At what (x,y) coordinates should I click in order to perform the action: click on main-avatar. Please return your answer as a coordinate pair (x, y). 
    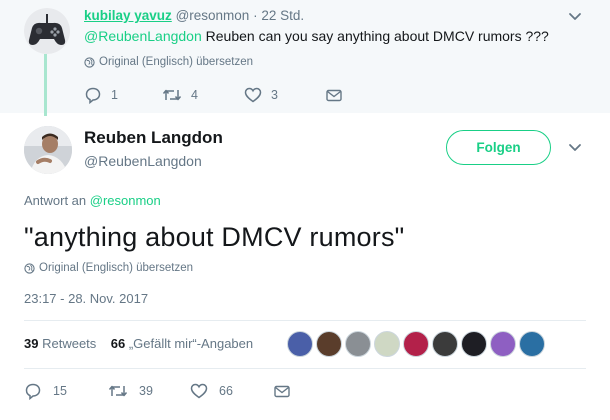
    Looking at the image, I should click on (48, 150).